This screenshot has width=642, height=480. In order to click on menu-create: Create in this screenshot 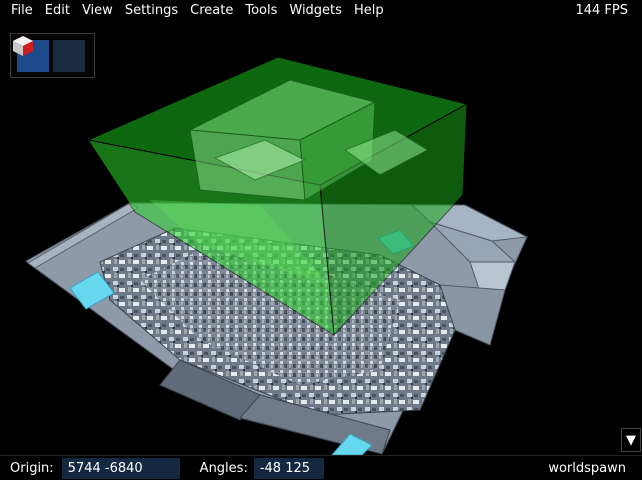, I will do `click(211, 10)`.